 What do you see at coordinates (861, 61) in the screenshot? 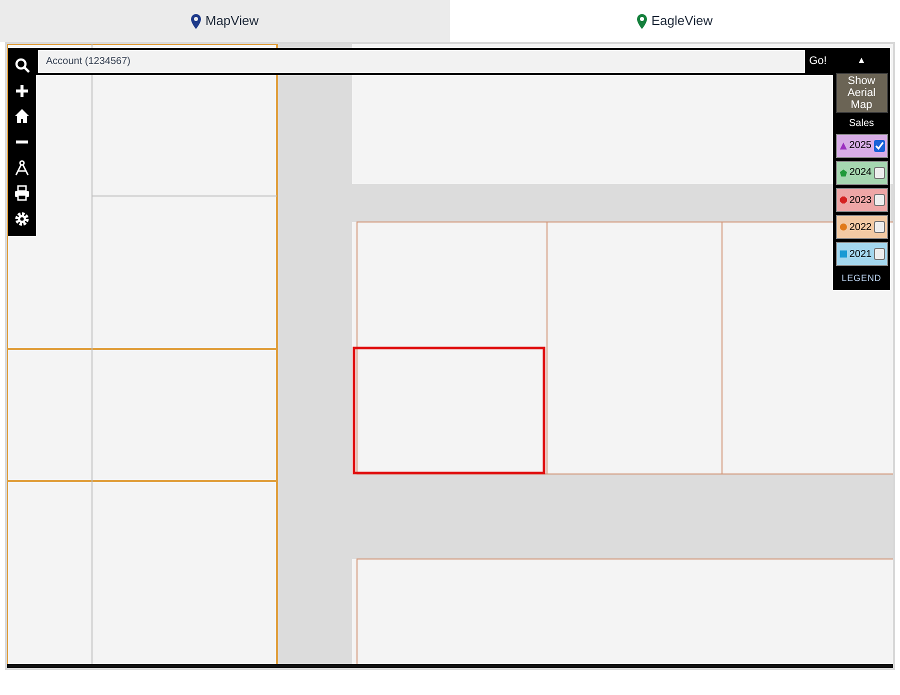
I see `collapse-button: ▲` at bounding box center [861, 61].